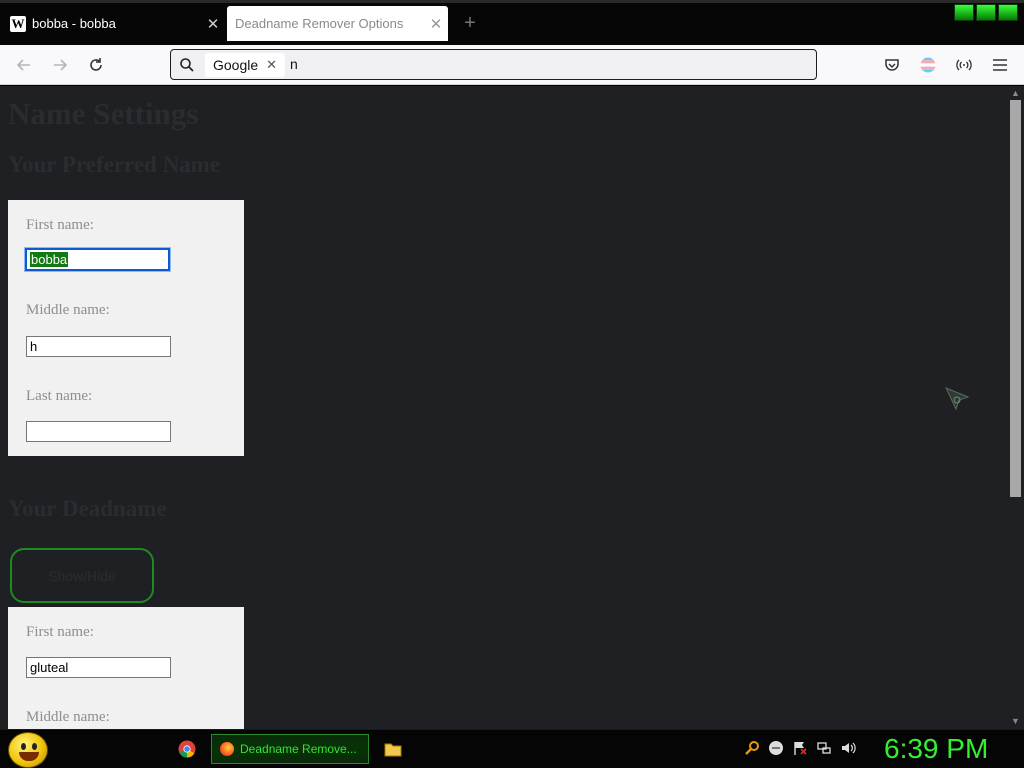  I want to click on new-tab-button: +, so click(470, 24).